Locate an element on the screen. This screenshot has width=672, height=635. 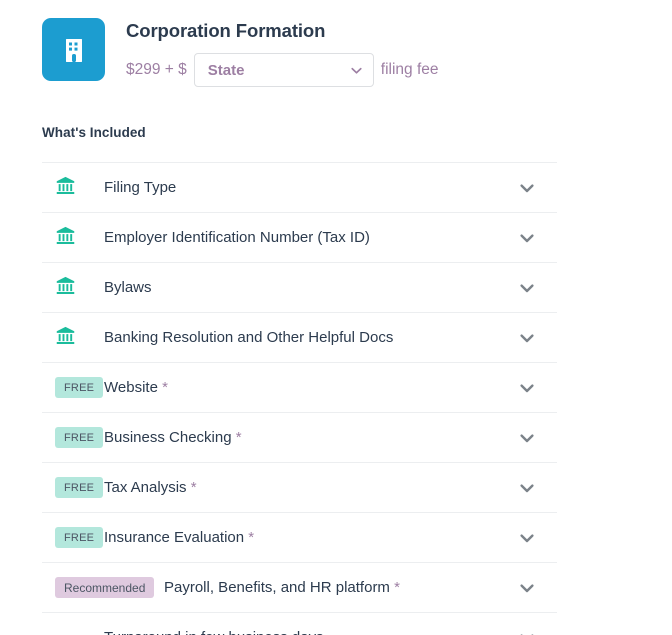
feature-label: Turnaround in few business days is located at coordinates (300, 632).